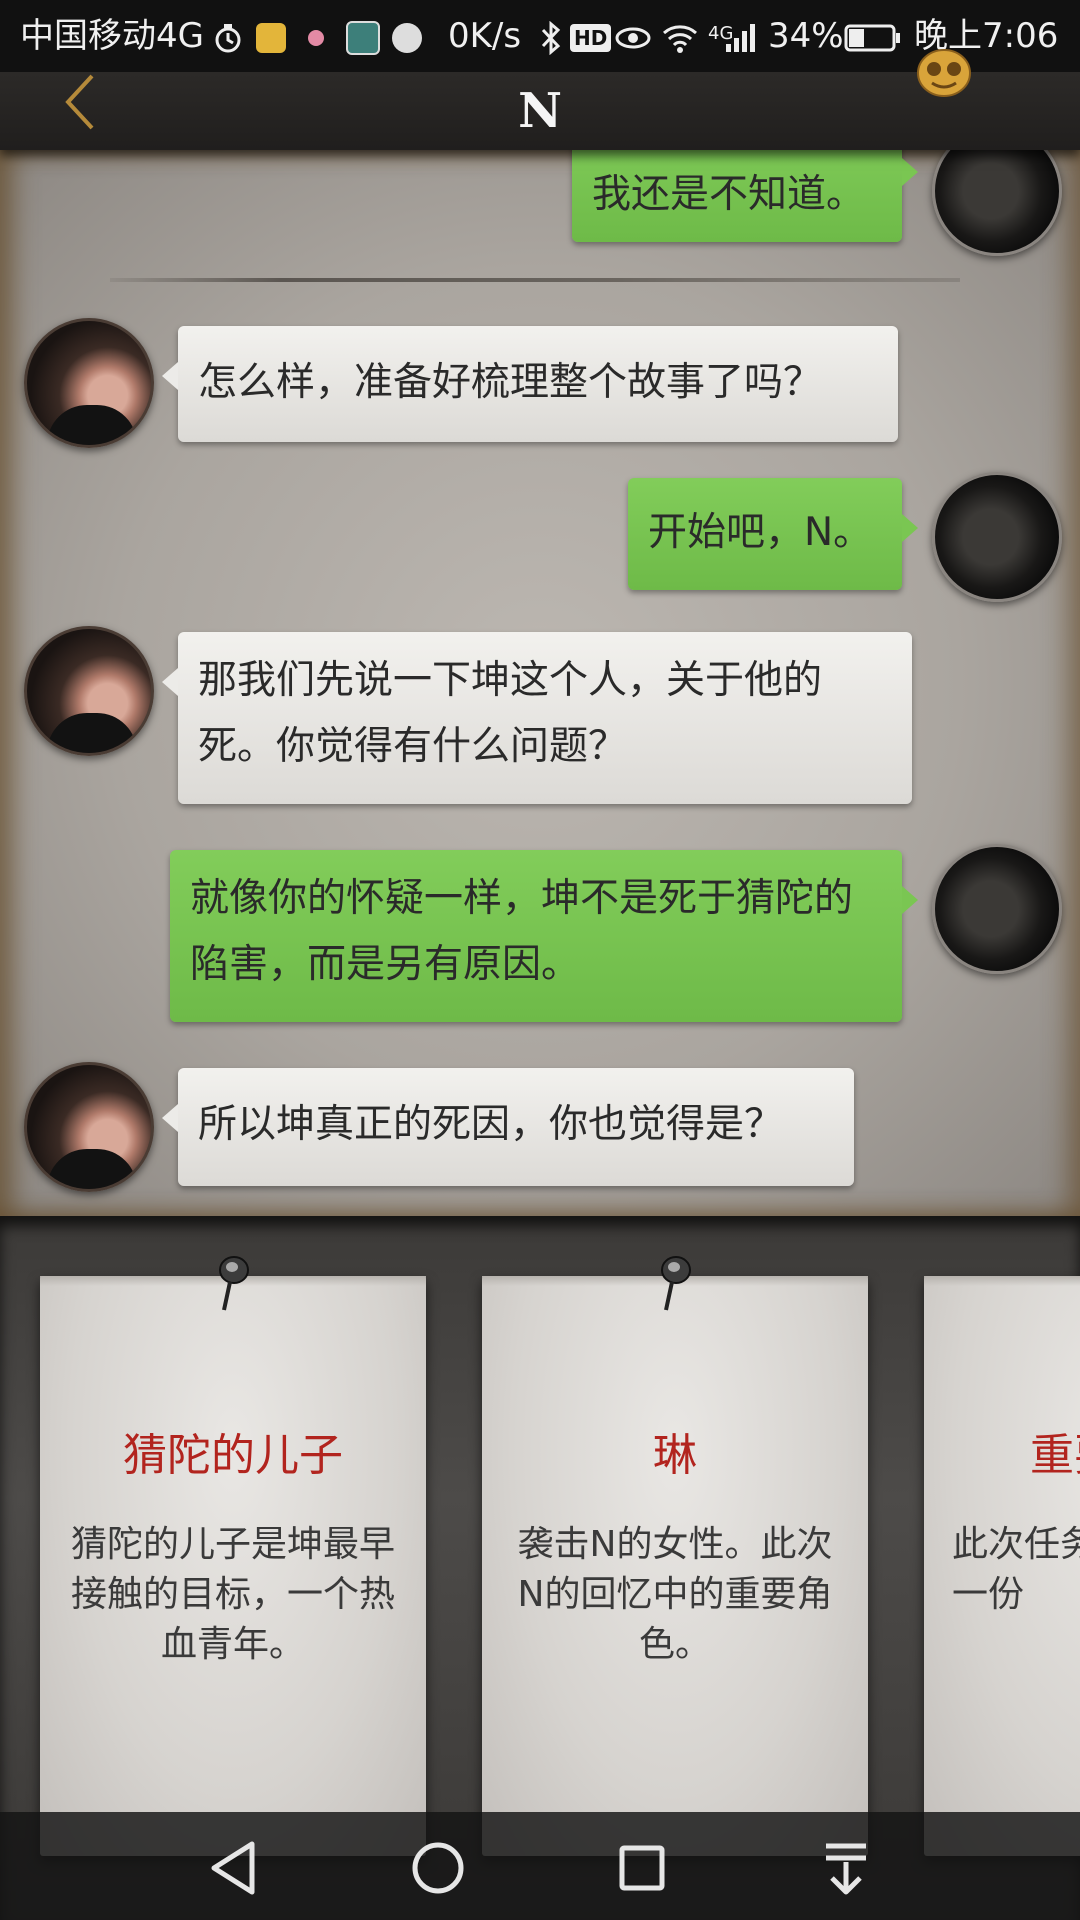 The width and height of the screenshot is (1080, 1920). What do you see at coordinates (806, 36) in the screenshot?
I see `battery-percent: 34%` at bounding box center [806, 36].